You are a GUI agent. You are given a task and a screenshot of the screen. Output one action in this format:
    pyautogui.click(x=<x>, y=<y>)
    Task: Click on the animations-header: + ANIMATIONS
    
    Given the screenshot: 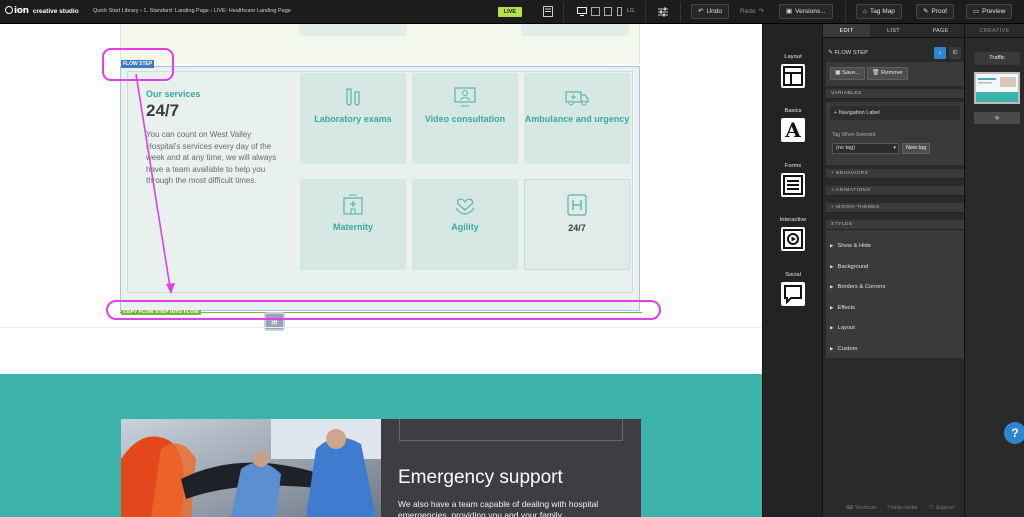 What is the action you would take?
    pyautogui.click(x=895, y=191)
    